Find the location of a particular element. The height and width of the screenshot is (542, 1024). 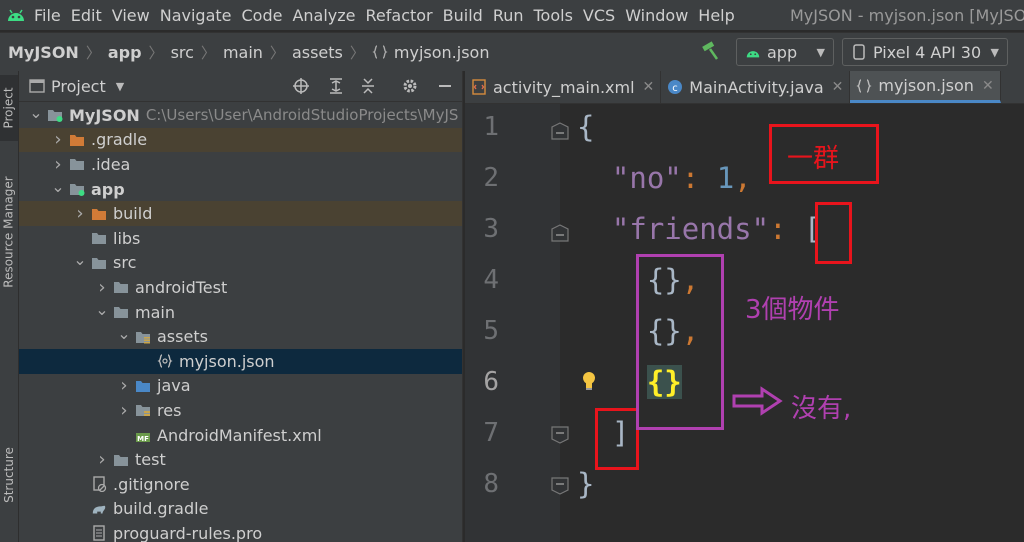

line-number: 4 is located at coordinates (491, 280).